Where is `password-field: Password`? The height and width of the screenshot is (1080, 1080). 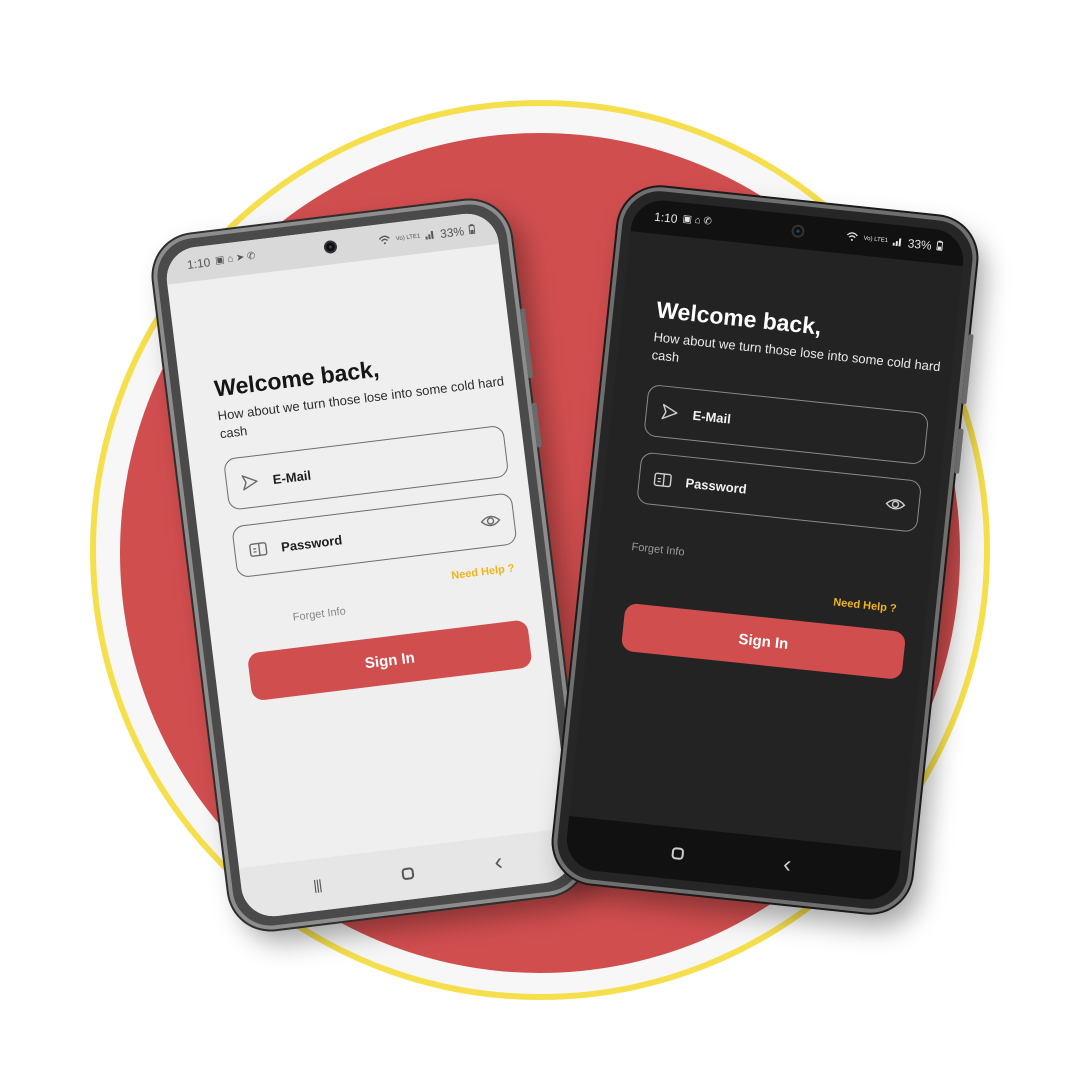 password-field: Password is located at coordinates (779, 492).